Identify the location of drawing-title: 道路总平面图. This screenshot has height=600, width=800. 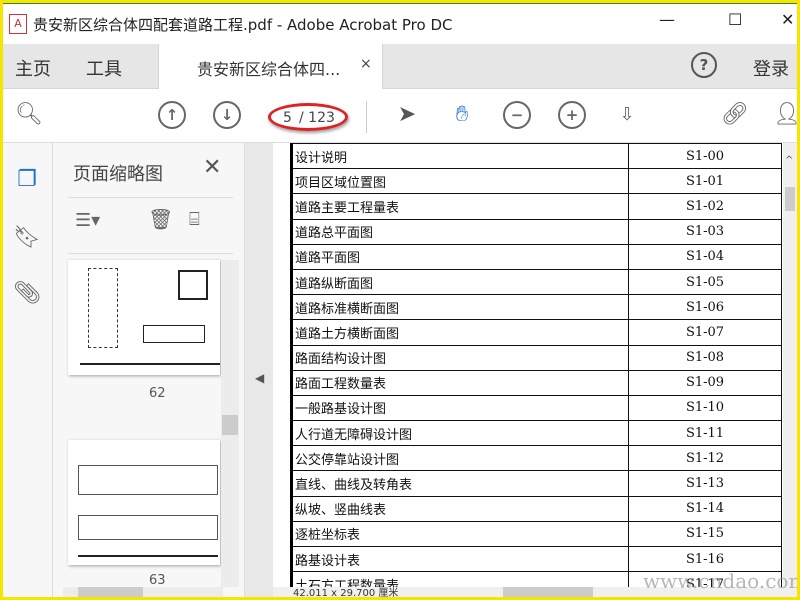
(459, 231).